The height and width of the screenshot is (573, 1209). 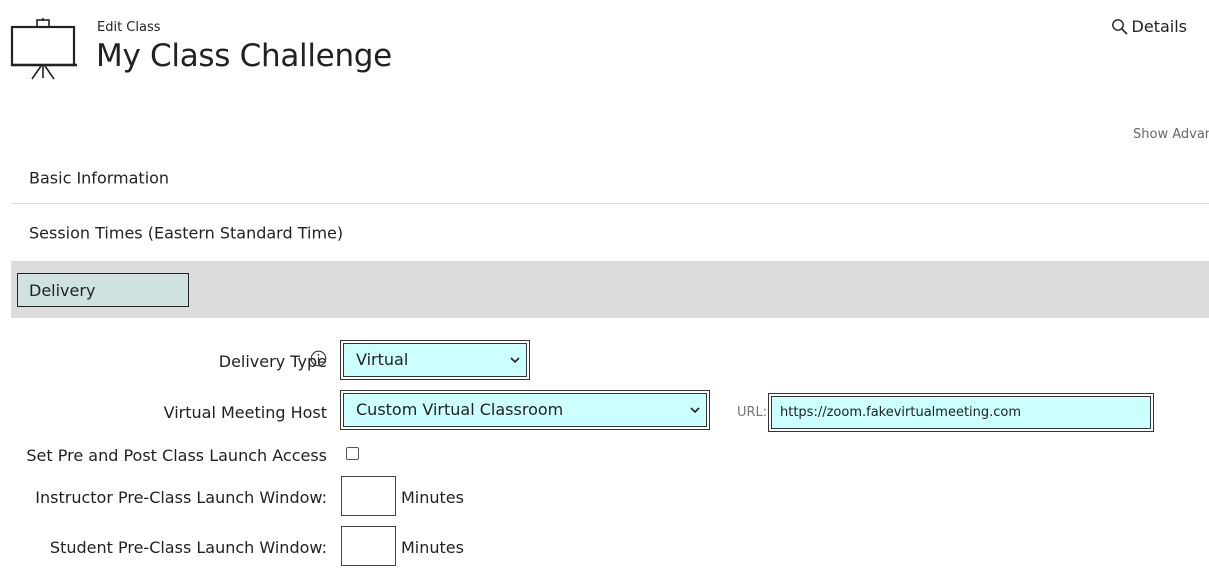 I want to click on section-session-times: Session Times (Eastern Standard Time), so click(x=610, y=233).